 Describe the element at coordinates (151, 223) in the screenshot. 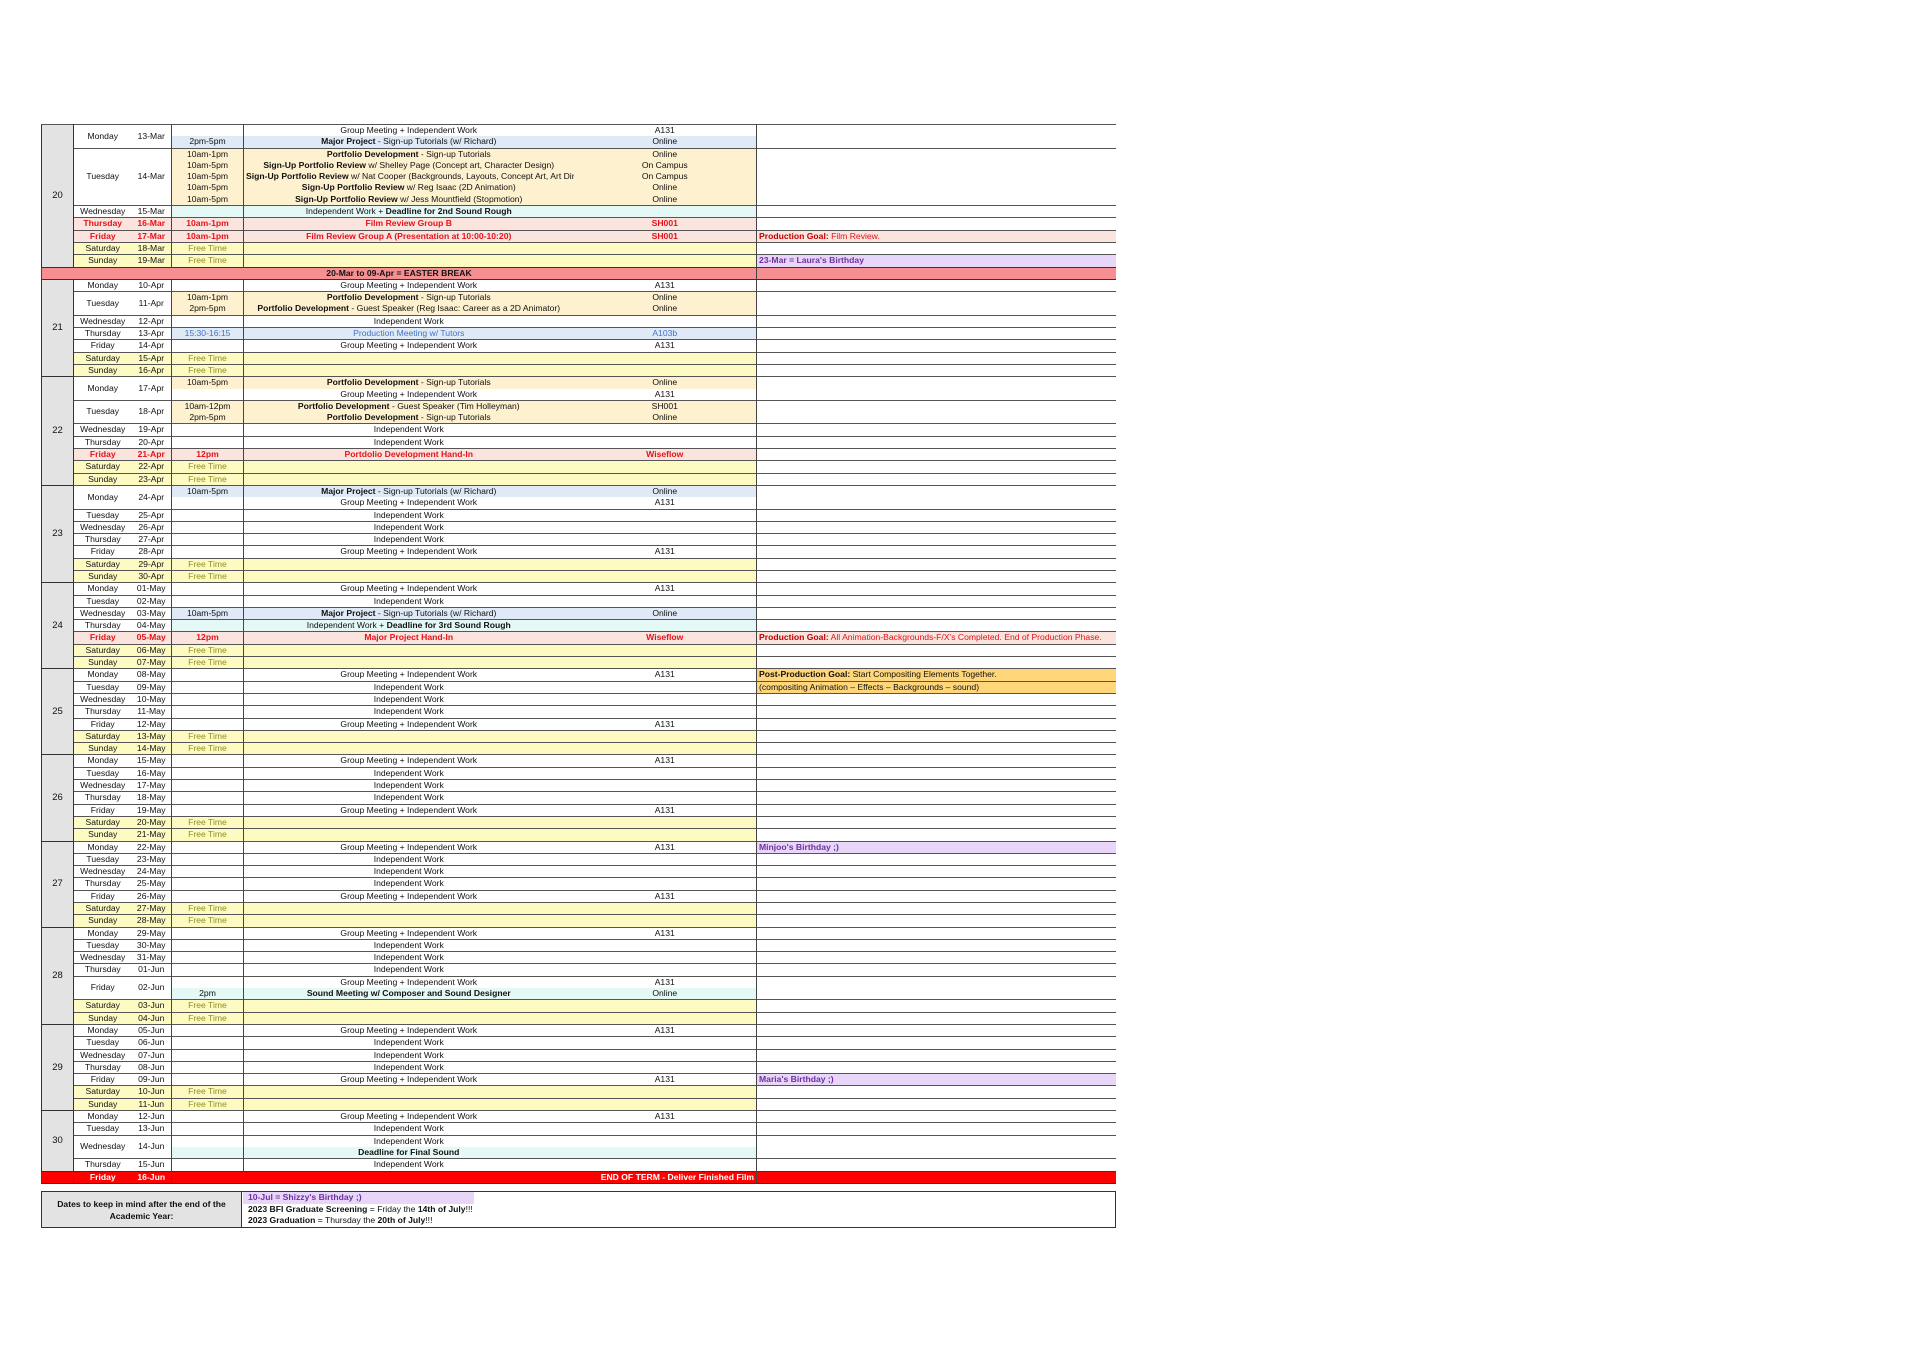

I see `date-label: 16-Mar` at that location.